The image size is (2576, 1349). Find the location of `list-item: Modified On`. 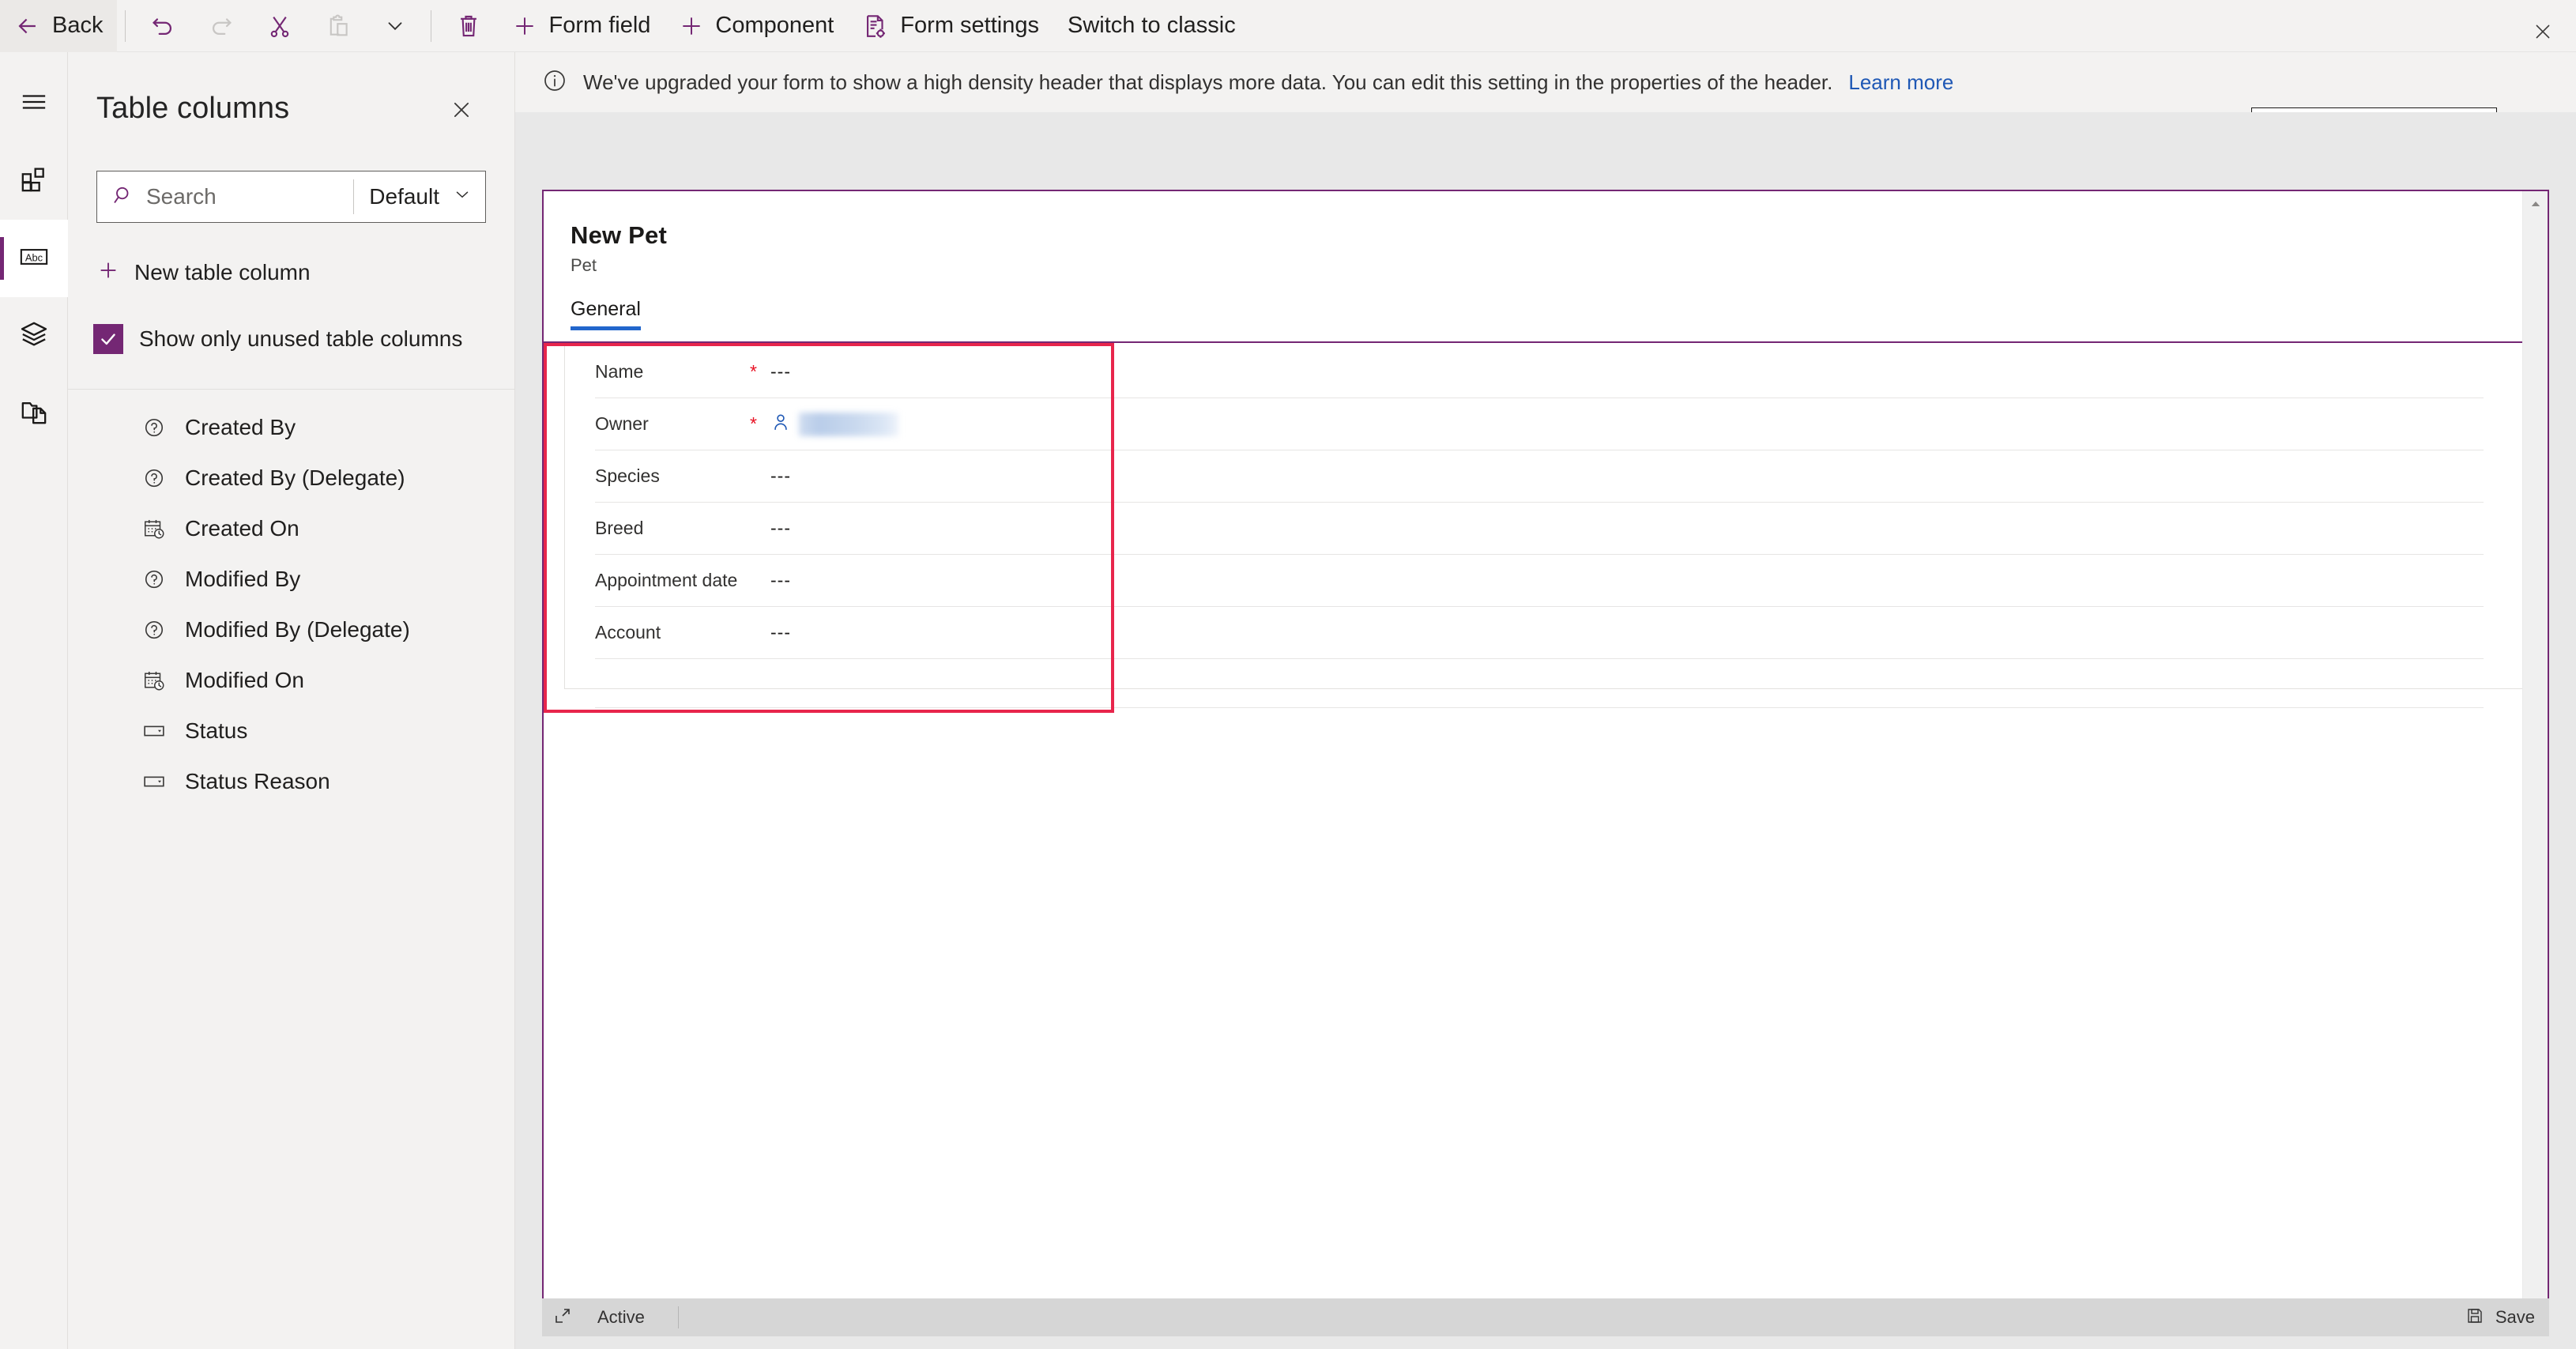

list-item: Modified On is located at coordinates (291, 680).